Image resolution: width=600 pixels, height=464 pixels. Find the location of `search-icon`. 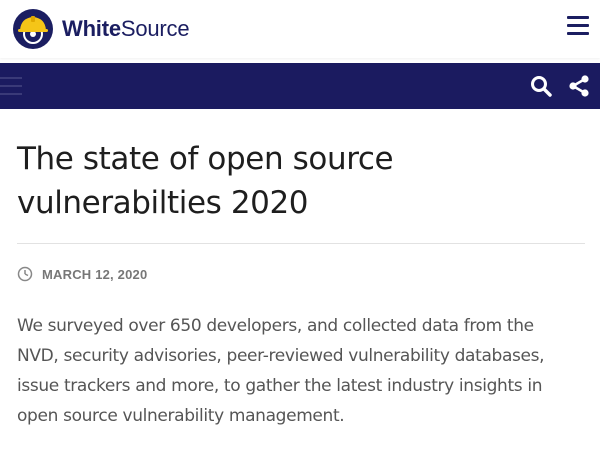

search-icon is located at coordinates (541, 86).